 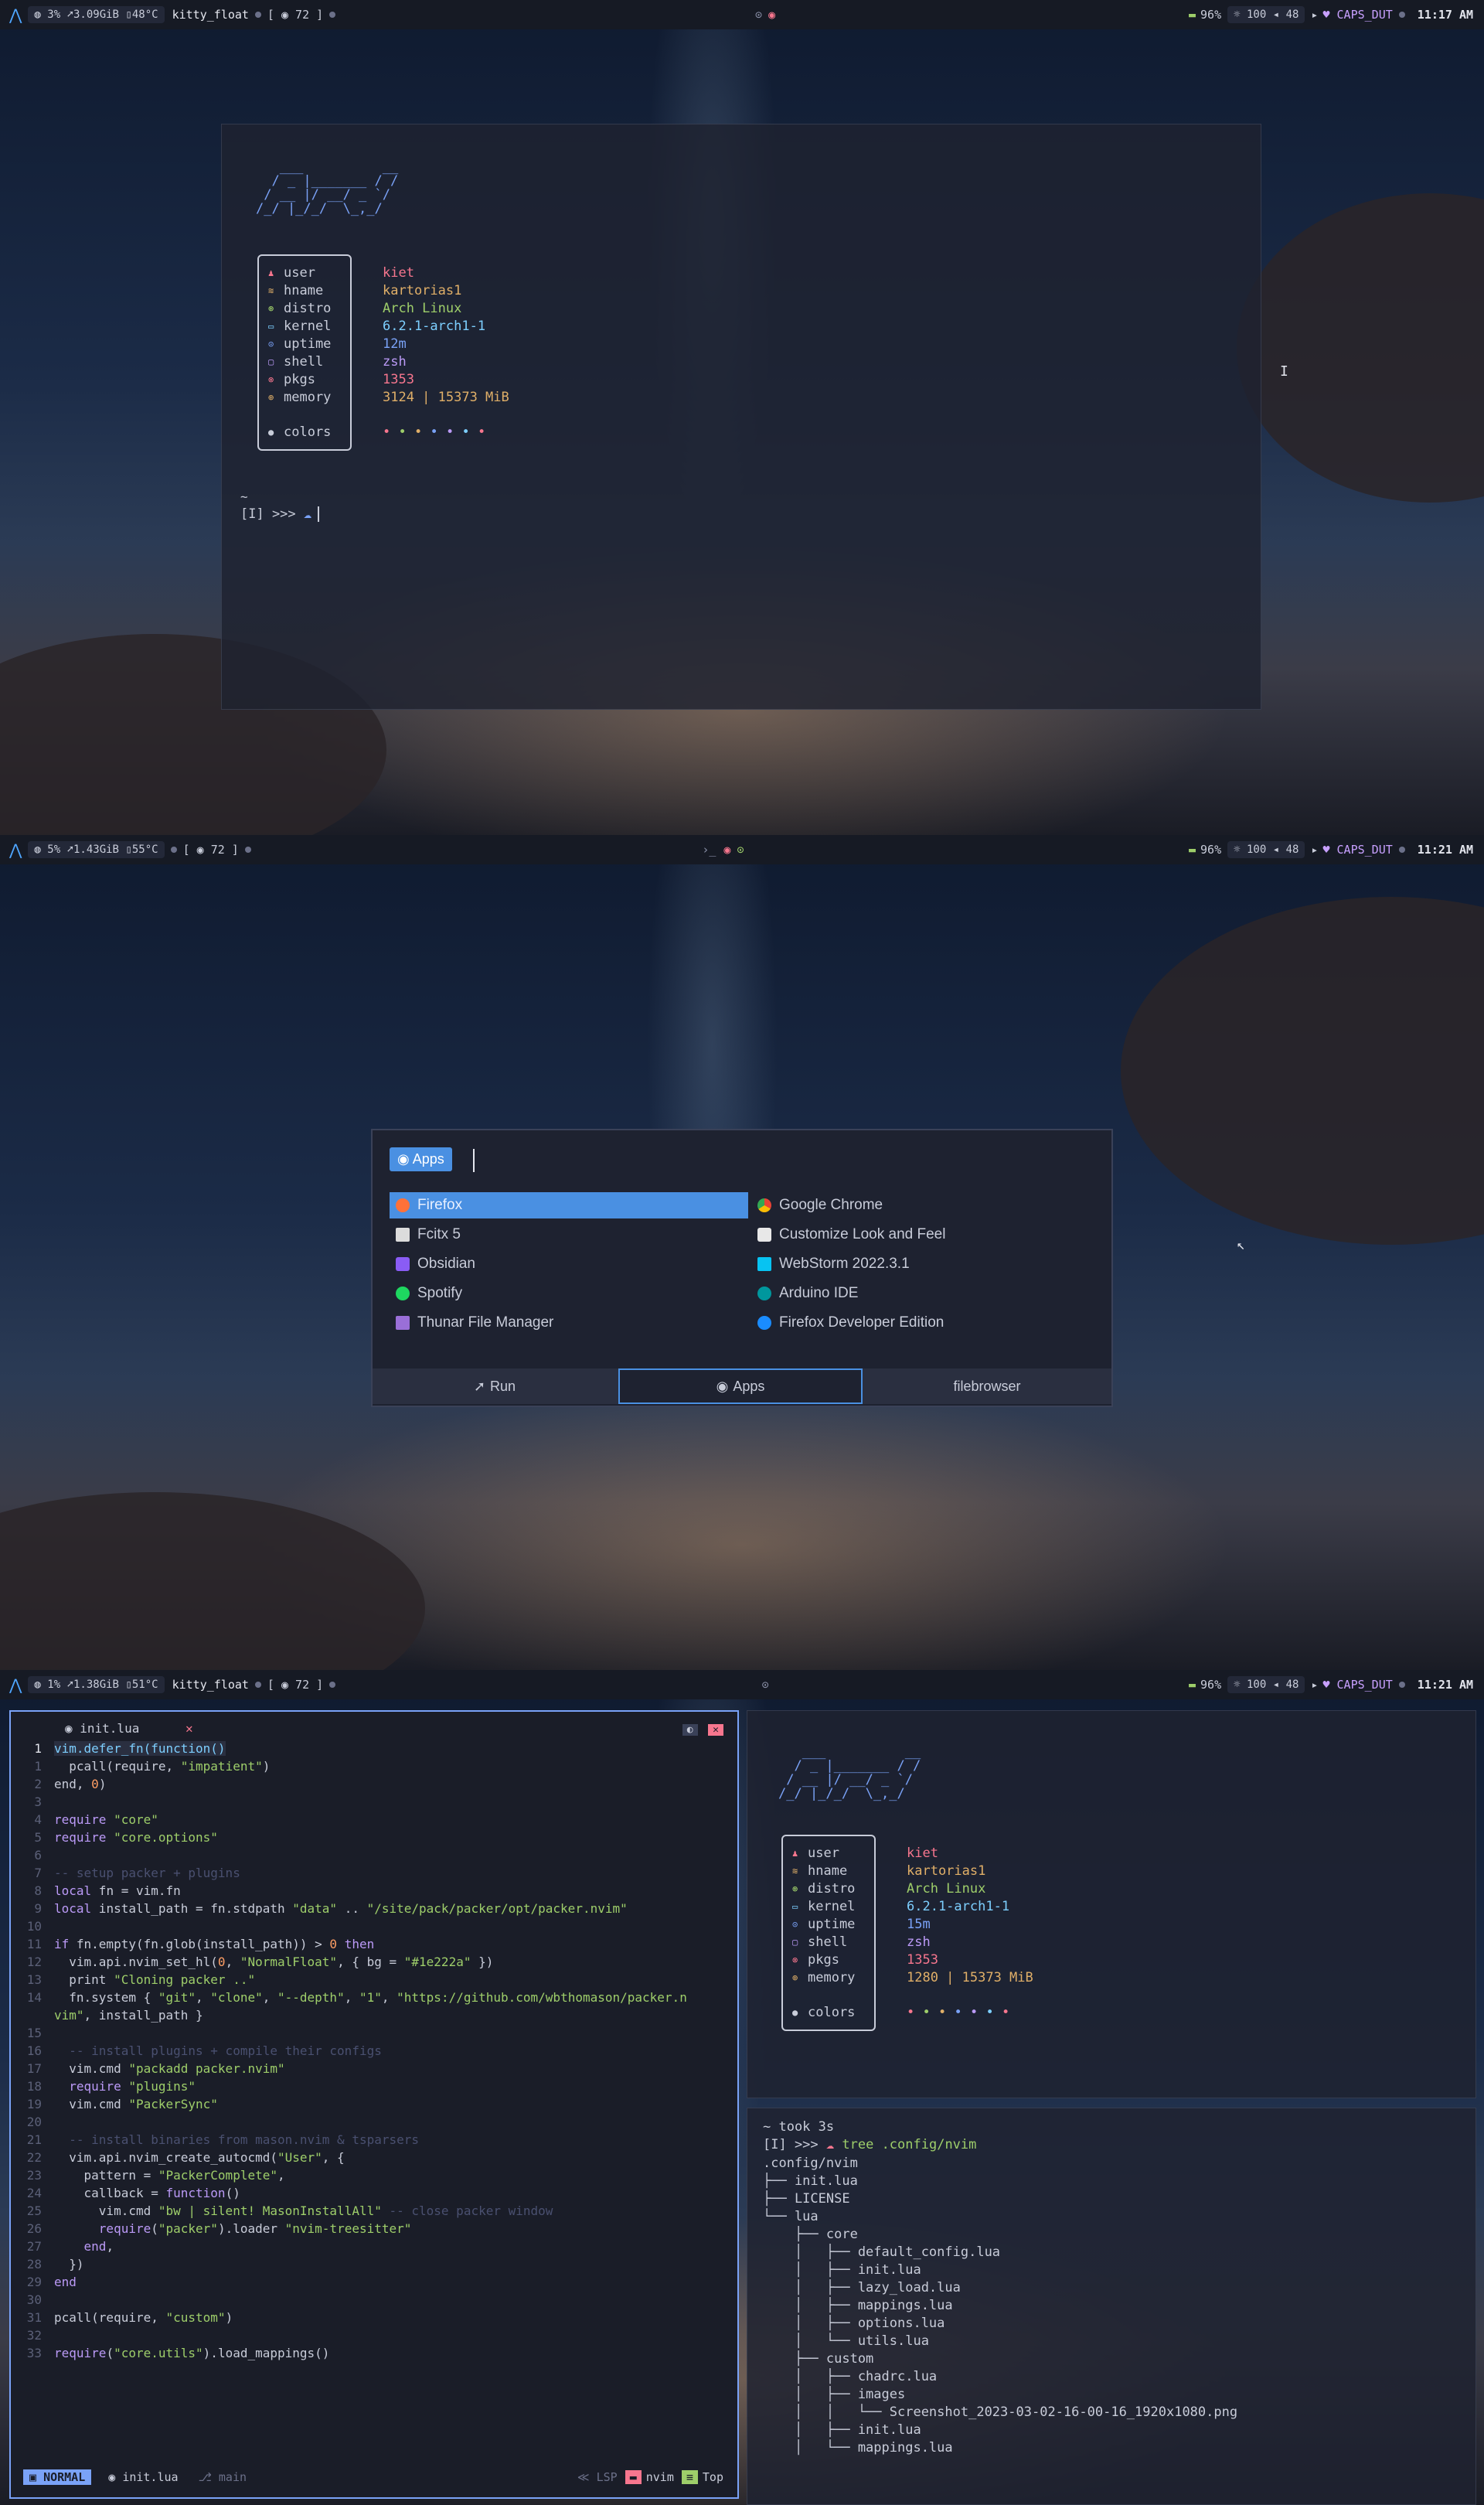 What do you see at coordinates (810, 2234) in the screenshot?
I see `tree-line: ├── core` at bounding box center [810, 2234].